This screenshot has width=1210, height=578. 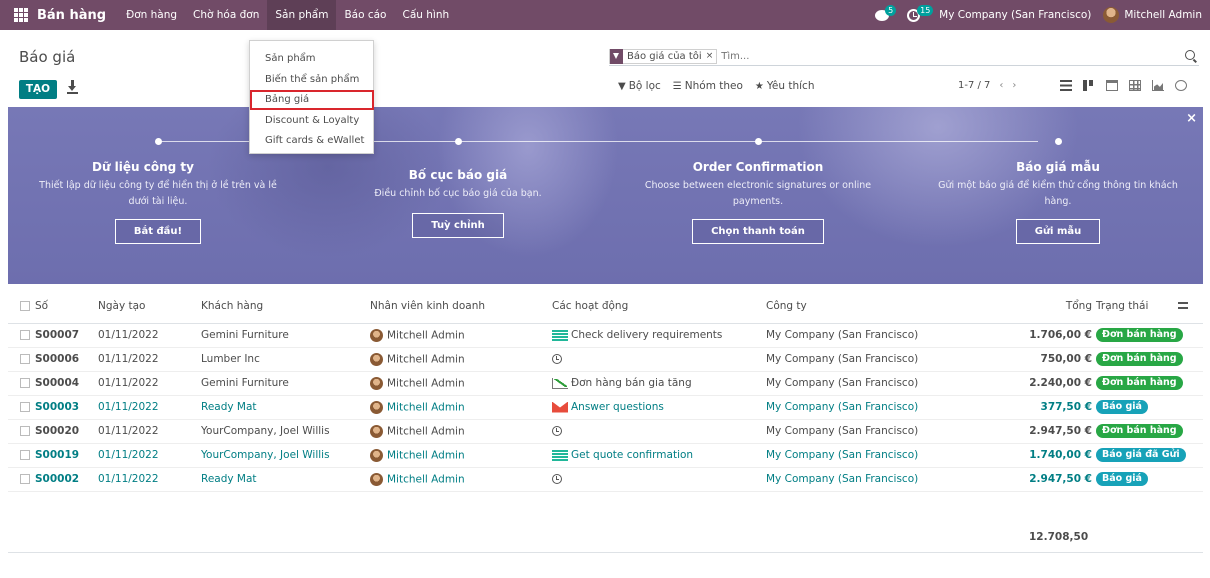 I want to click on kanban-view-icon, so click(x=1089, y=85).